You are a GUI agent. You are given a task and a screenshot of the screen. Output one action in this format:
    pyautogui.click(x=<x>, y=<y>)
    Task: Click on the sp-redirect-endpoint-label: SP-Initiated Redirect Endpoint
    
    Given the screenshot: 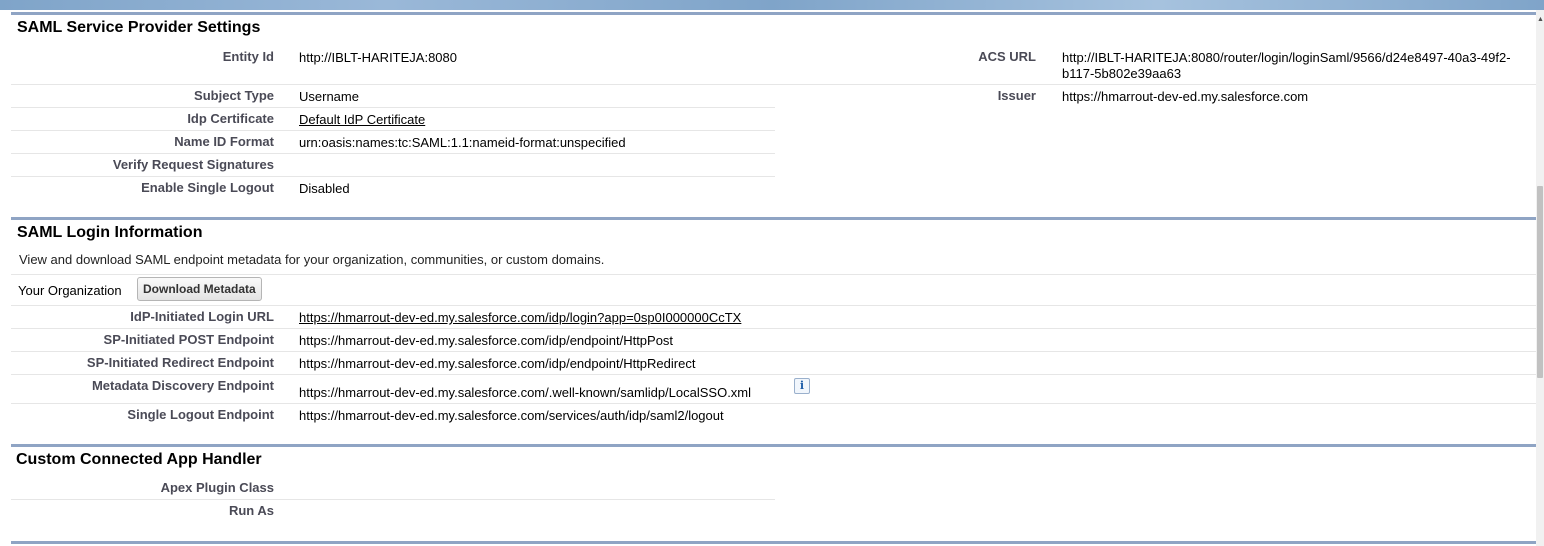 What is the action you would take?
    pyautogui.click(x=180, y=362)
    